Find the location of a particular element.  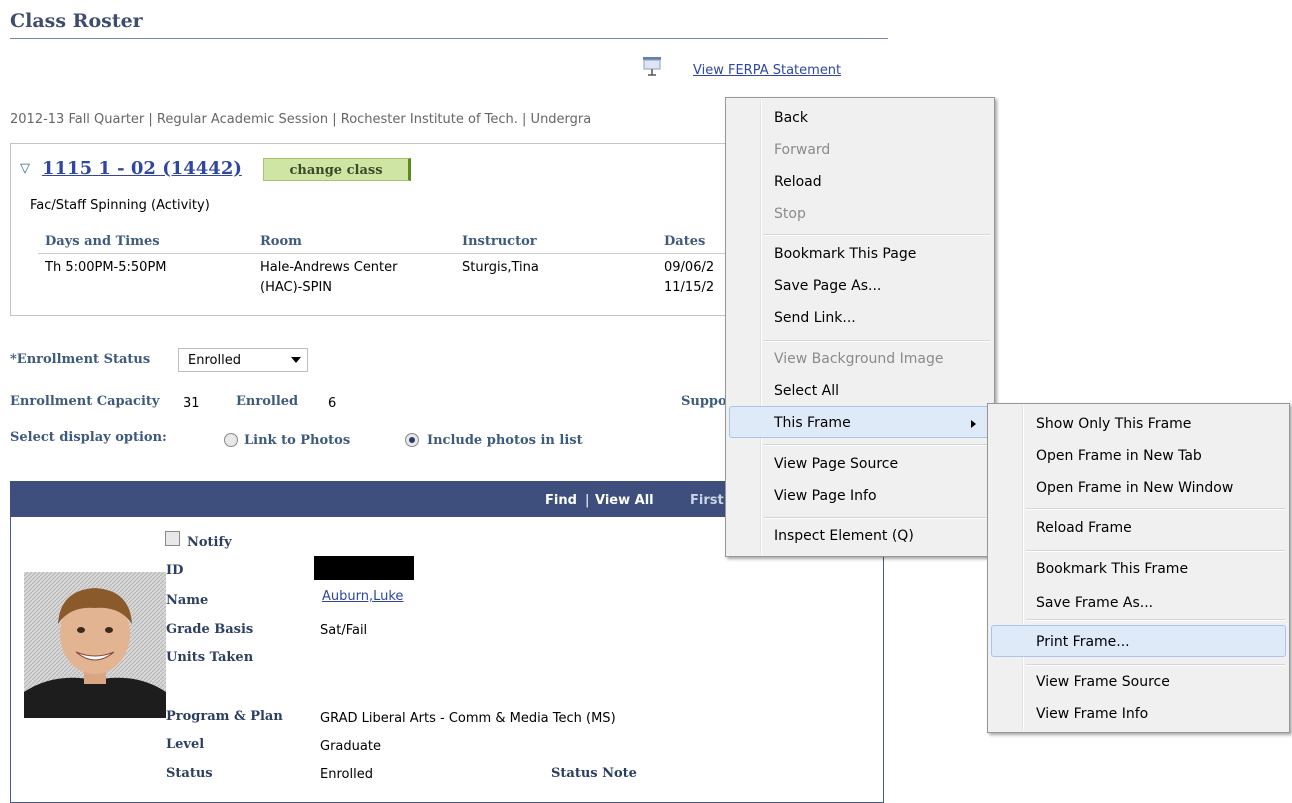

header-days-times: Days and Times is located at coordinates (102, 241).